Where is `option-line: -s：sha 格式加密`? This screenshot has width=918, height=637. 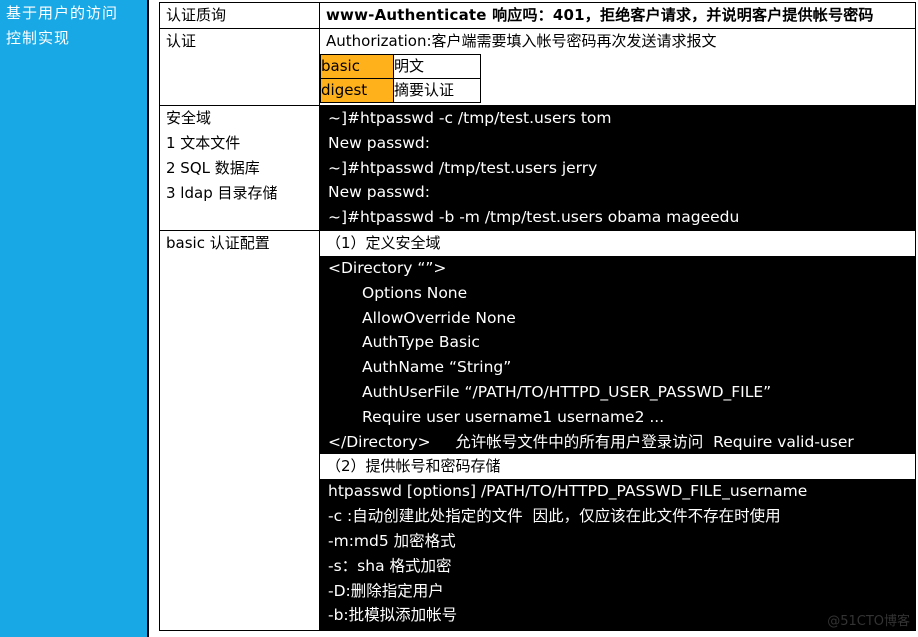 option-line: -s：sha 格式加密 is located at coordinates (390, 565).